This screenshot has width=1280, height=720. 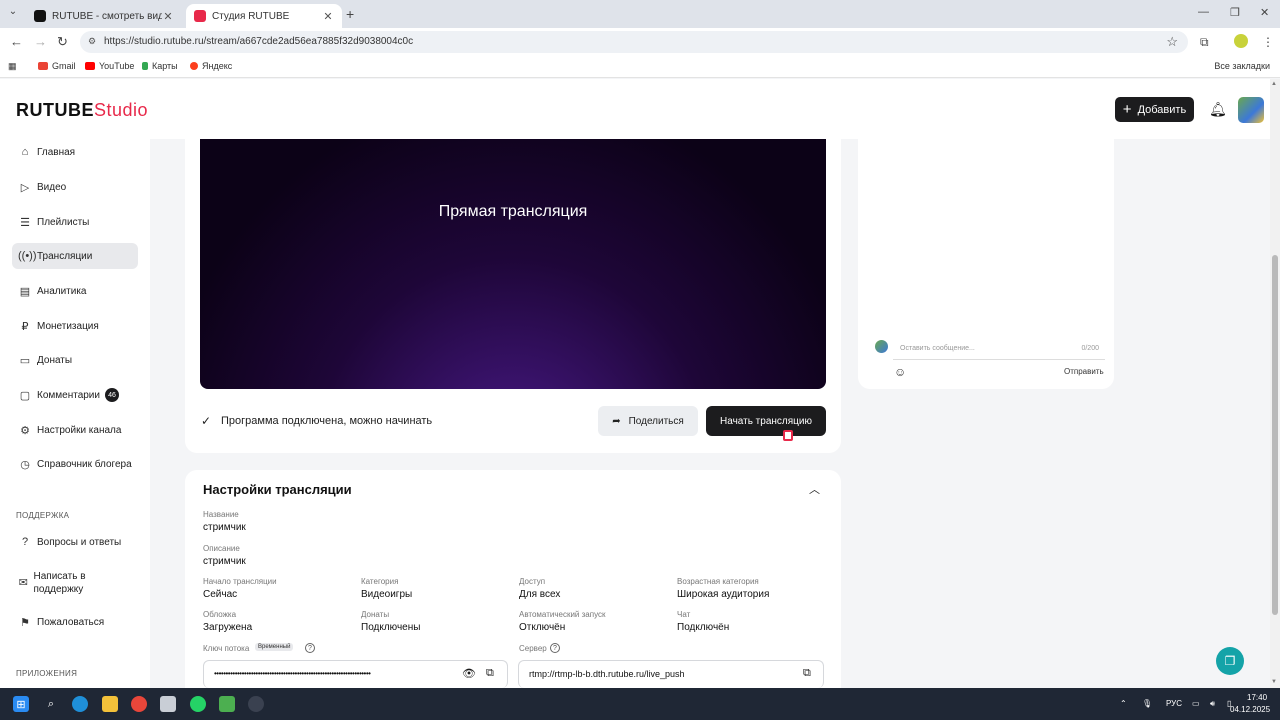 I want to click on rutube-favicon-icon, so click(x=40, y=16).